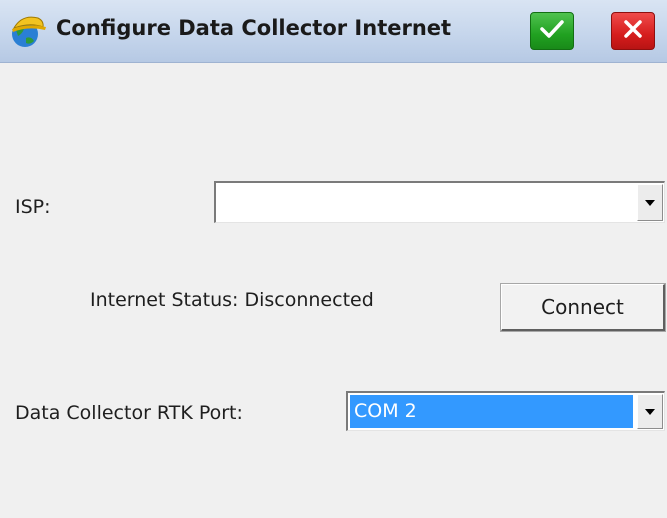  I want to click on connect-button: Connect, so click(583, 307).